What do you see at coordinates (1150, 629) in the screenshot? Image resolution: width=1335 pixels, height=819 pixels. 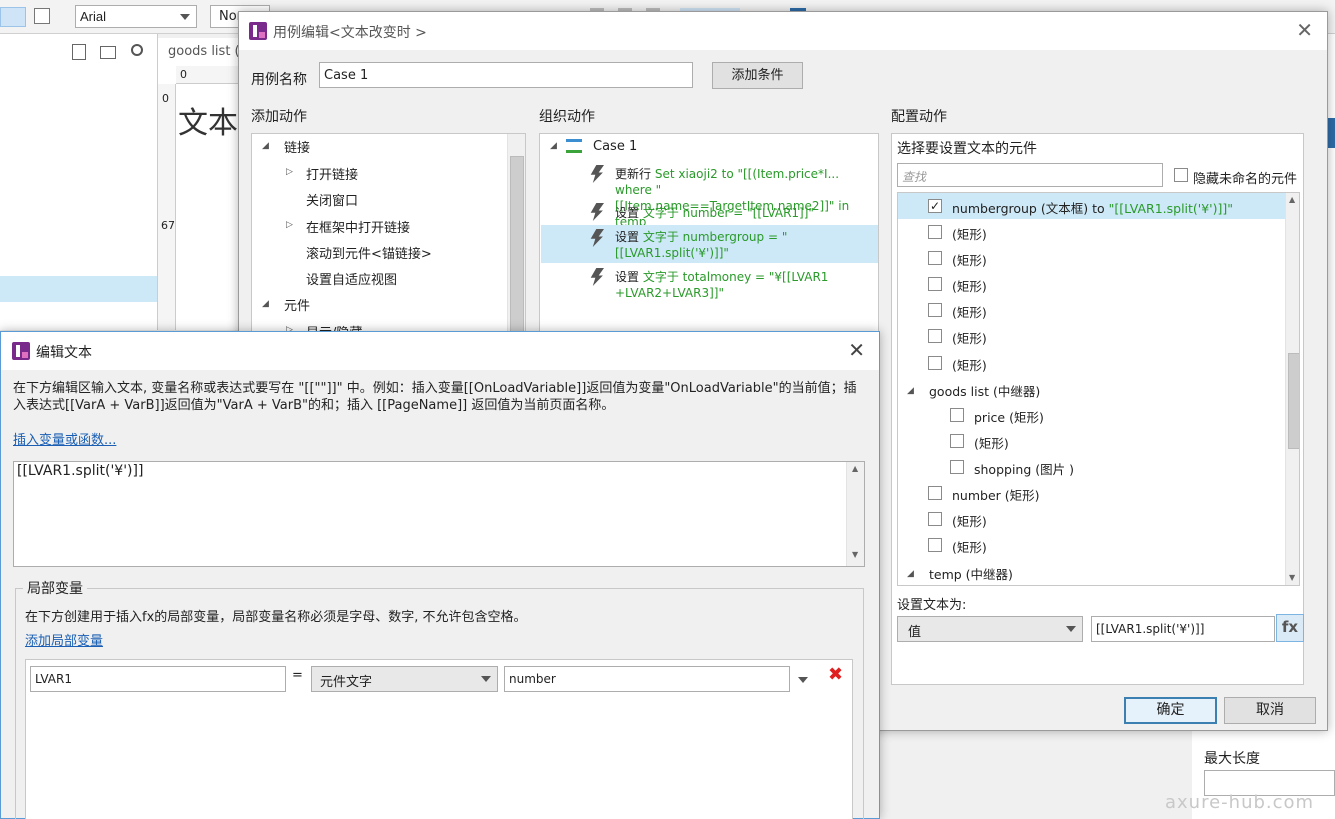 I see `text-value: [[LVAR1.split('¥')]]` at bounding box center [1150, 629].